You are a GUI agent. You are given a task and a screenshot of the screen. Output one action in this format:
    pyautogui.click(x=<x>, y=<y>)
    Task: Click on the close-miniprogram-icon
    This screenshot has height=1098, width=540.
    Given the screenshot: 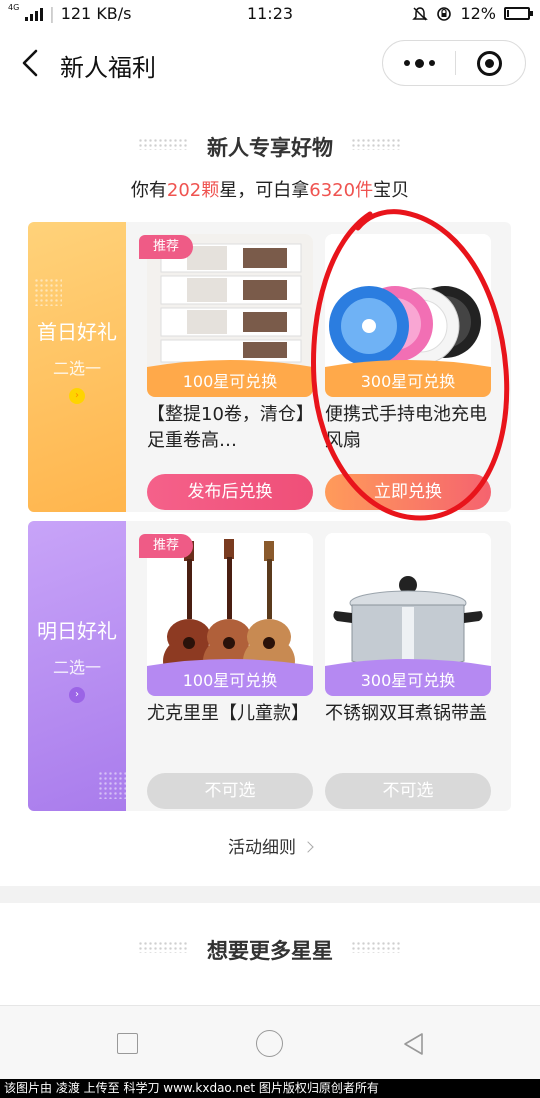 What is the action you would take?
    pyautogui.click(x=489, y=63)
    